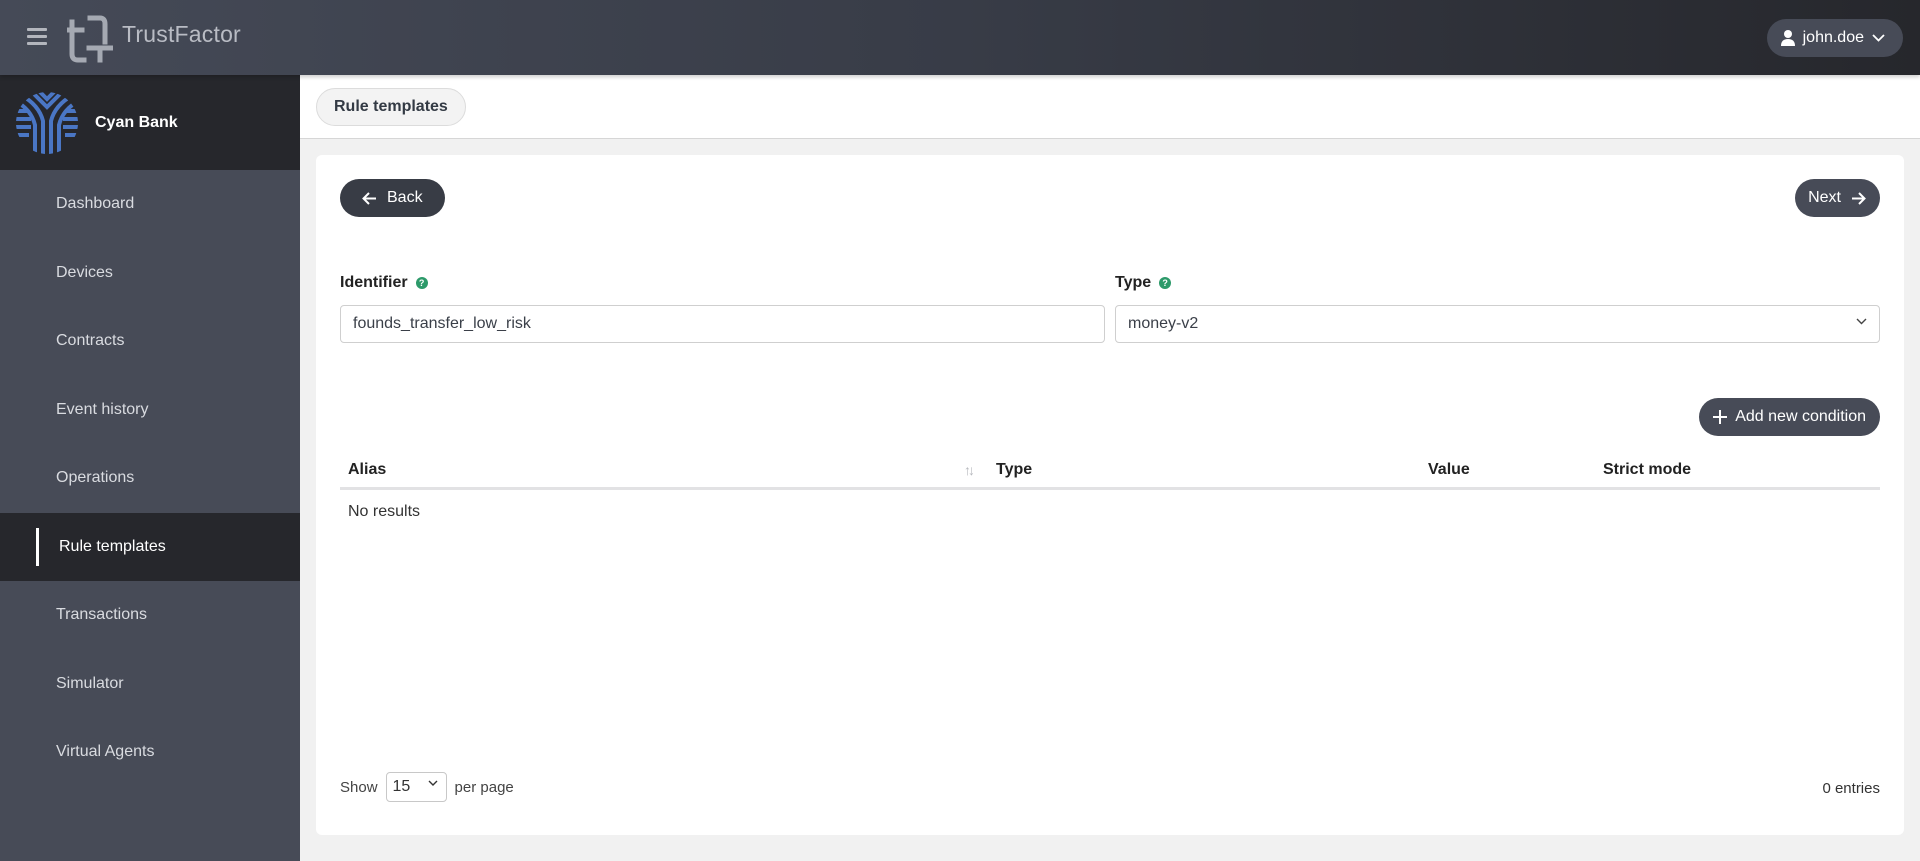  What do you see at coordinates (47, 122) in the screenshot?
I see `cyan-bank-logo-icon` at bounding box center [47, 122].